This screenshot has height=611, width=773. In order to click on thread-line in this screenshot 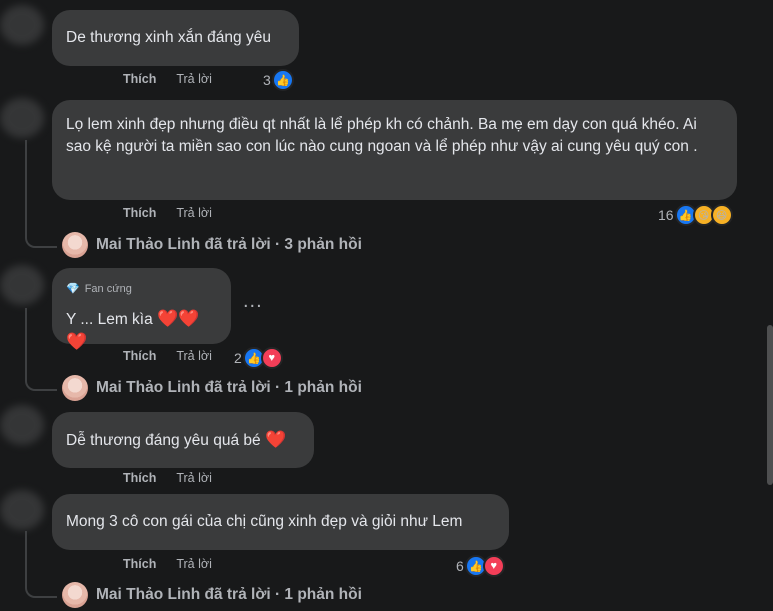, I will do `click(41, 564)`.